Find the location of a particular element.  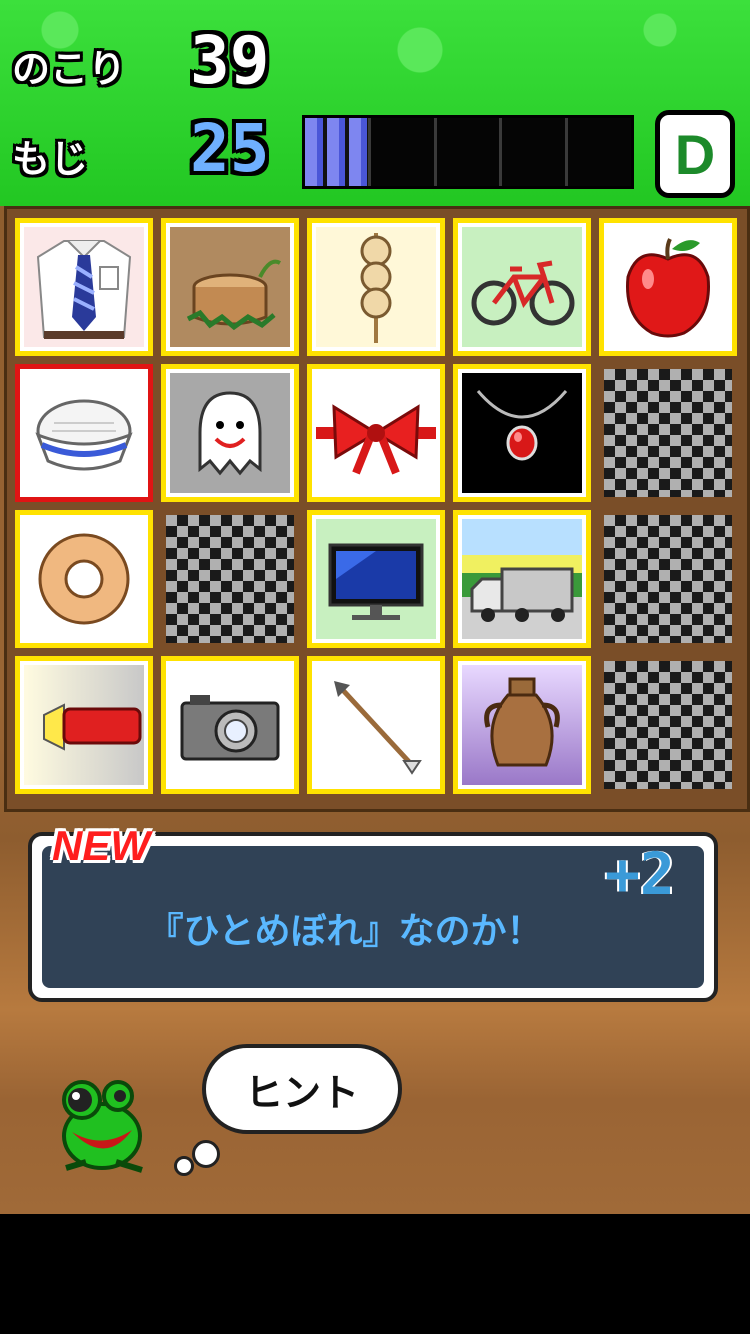

card-dango is located at coordinates (376, 287).